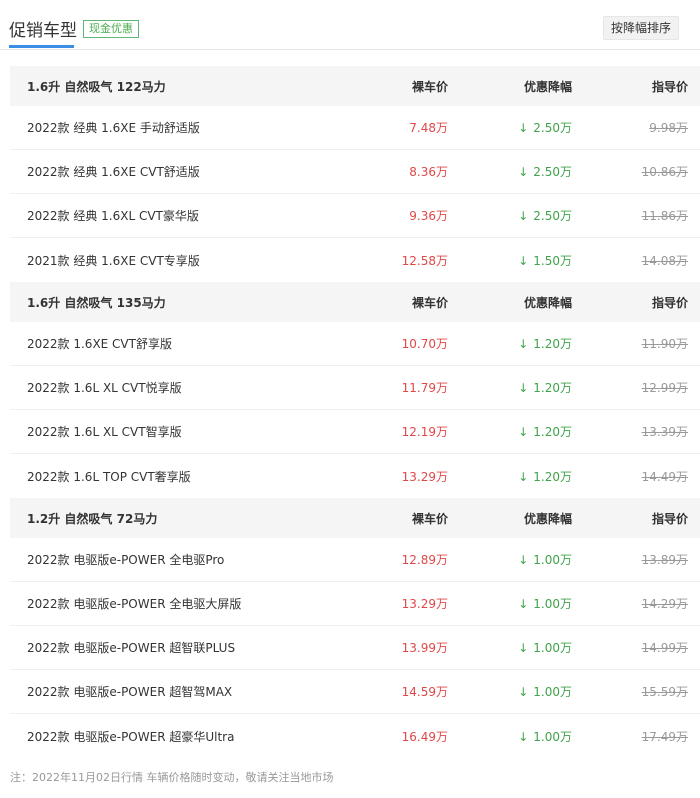 Image resolution: width=700 pixels, height=798 pixels. Describe the element at coordinates (172, 777) in the screenshot. I see `price-footnote: 注：2022年11月02日行情 车辆价格随时变动，敬请关注当地市场` at that location.